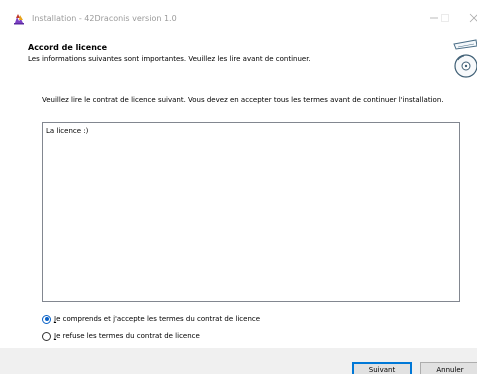 The height and width of the screenshot is (374, 477). I want to click on cancel-button: Annuler, so click(448, 368).